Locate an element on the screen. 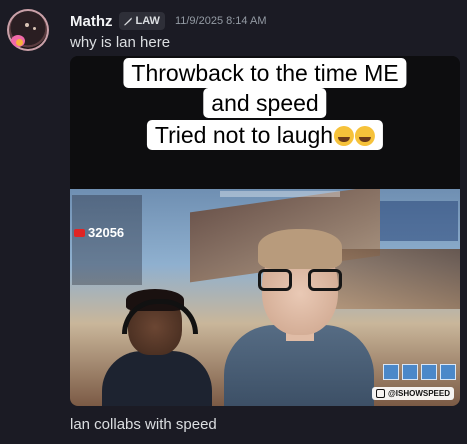  caption-line-2: and speed is located at coordinates (265, 103).